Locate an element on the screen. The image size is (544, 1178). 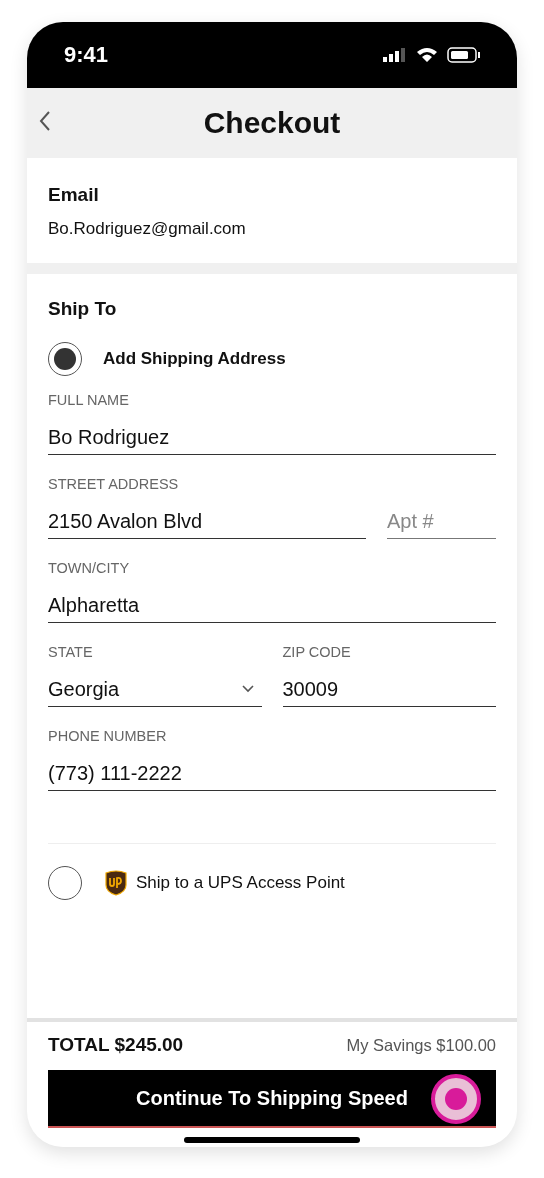
signal-icon is located at coordinates (395, 55).